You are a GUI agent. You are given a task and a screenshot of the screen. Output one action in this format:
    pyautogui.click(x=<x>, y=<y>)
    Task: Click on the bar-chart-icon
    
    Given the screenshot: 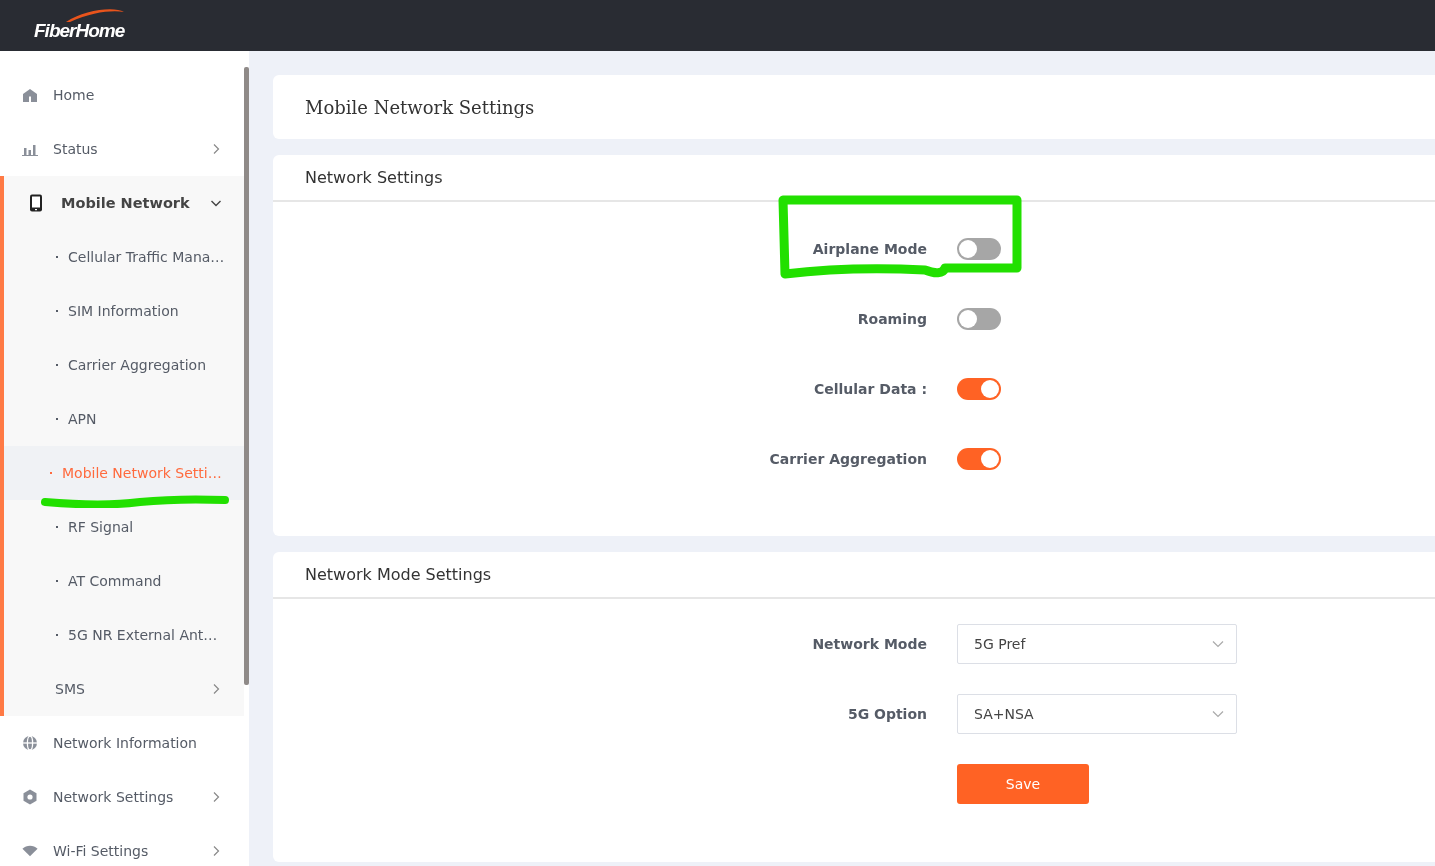 What is the action you would take?
    pyautogui.click(x=30, y=149)
    